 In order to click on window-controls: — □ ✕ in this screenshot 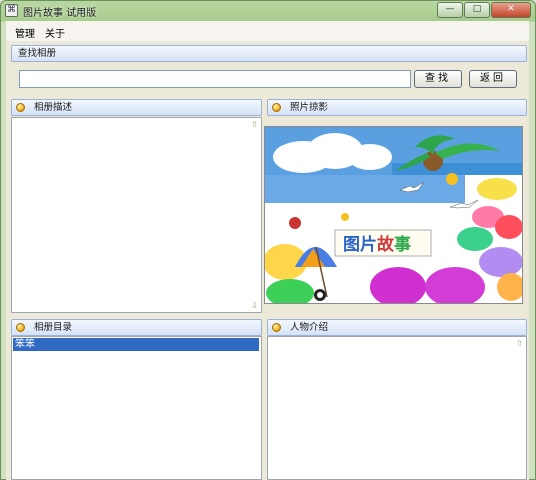, I will do `click(483, 10)`.